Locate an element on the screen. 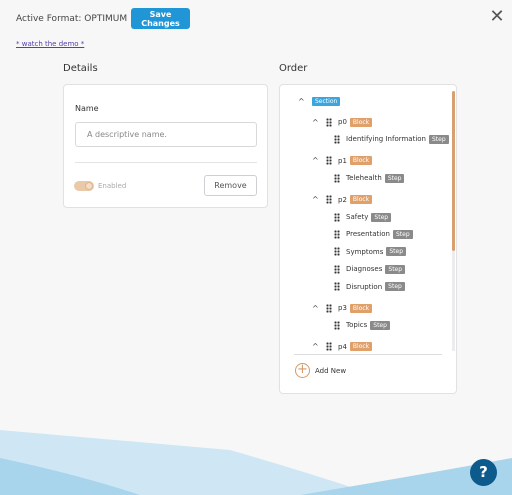 The width and height of the screenshot is (512, 495). block-label: p2 is located at coordinates (342, 199).